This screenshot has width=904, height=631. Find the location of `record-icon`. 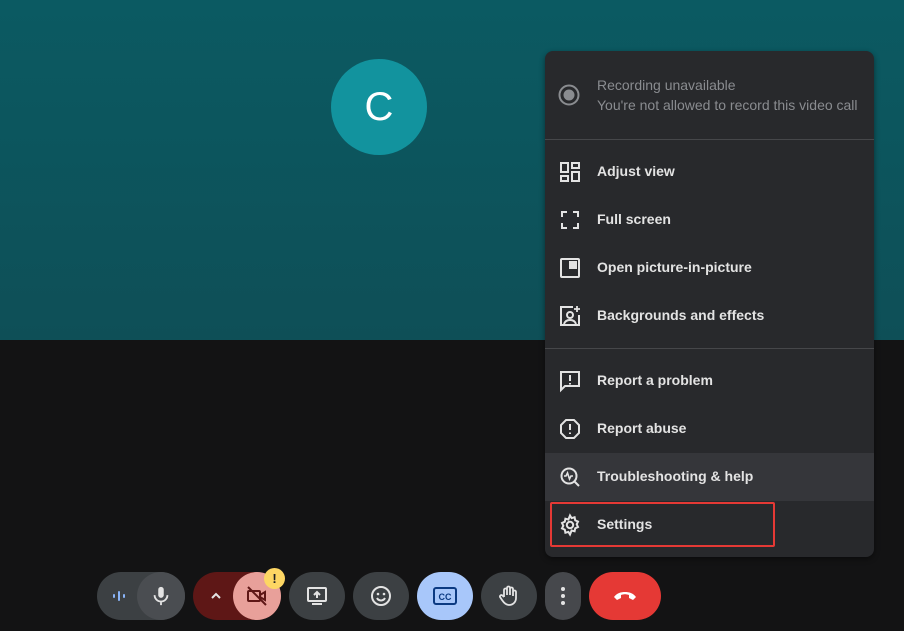

record-icon is located at coordinates (569, 97).